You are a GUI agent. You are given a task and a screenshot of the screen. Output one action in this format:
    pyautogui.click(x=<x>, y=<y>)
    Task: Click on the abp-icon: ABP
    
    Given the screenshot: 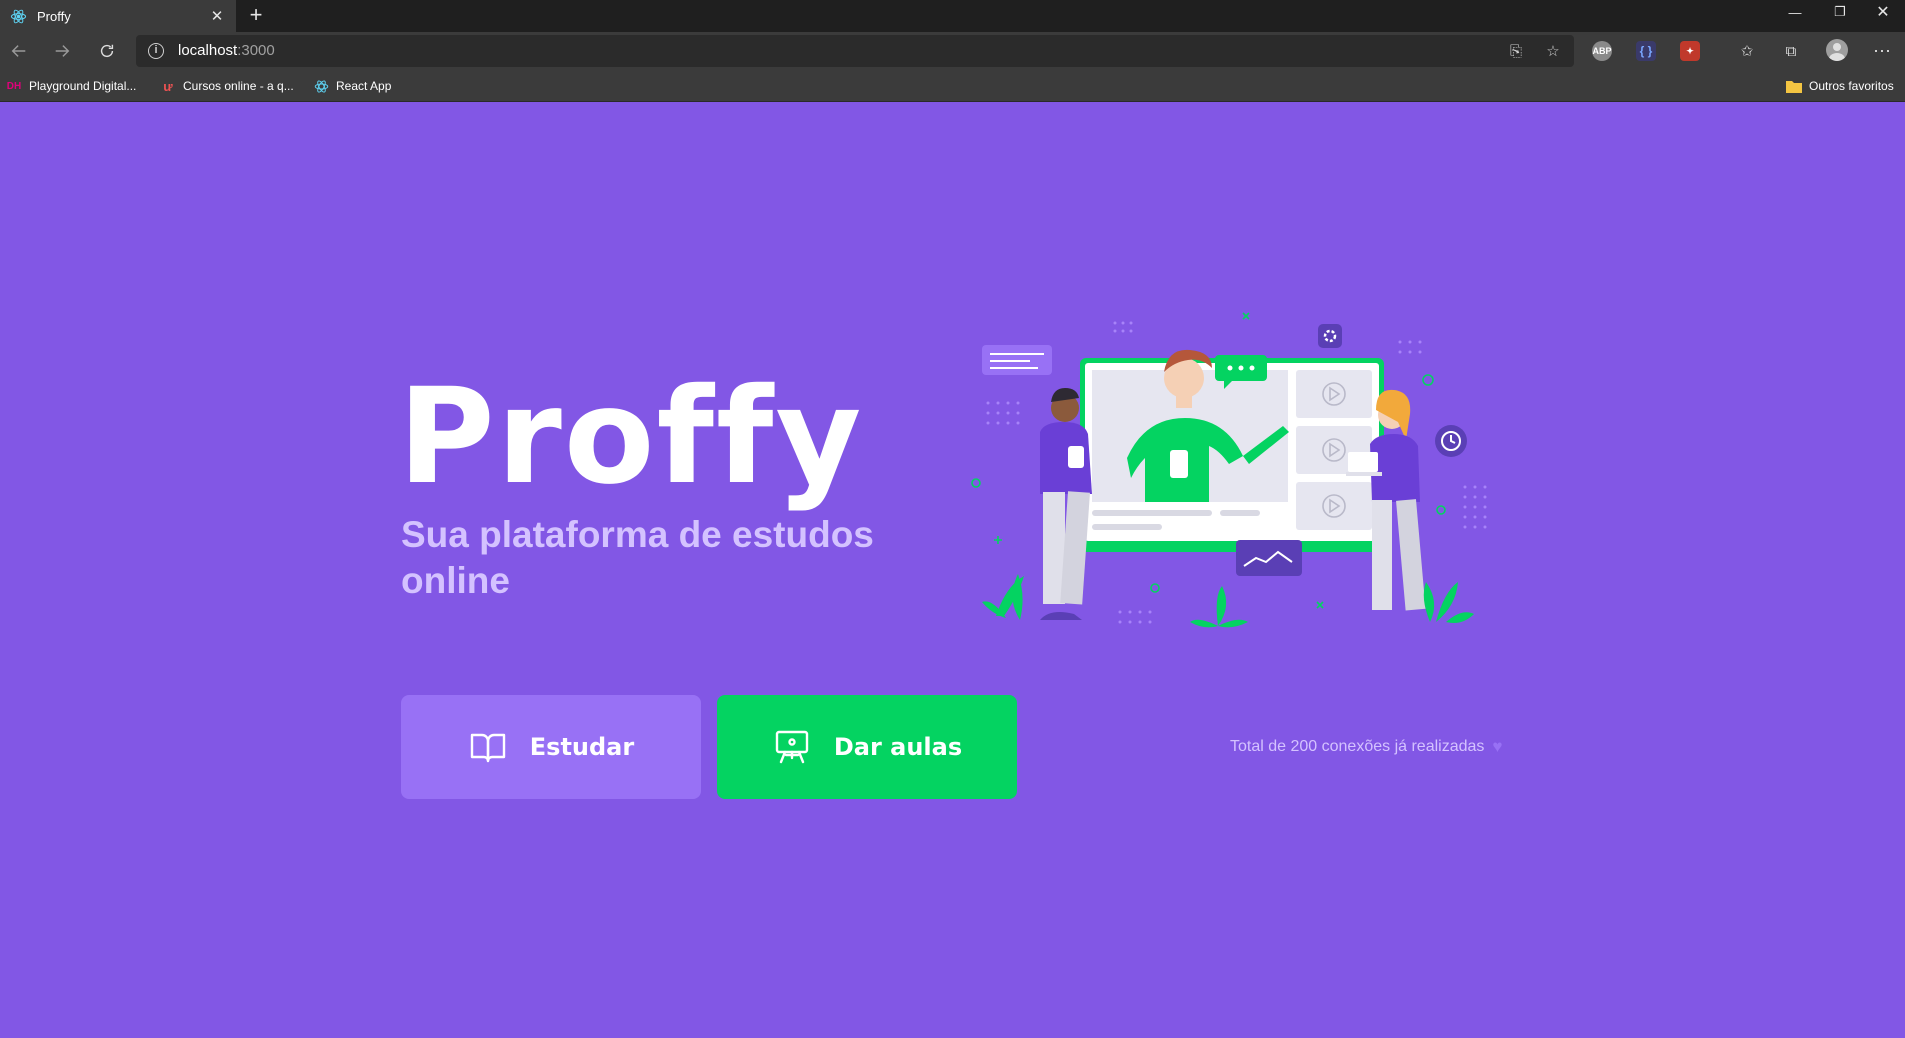 What is the action you would take?
    pyautogui.click(x=1602, y=51)
    